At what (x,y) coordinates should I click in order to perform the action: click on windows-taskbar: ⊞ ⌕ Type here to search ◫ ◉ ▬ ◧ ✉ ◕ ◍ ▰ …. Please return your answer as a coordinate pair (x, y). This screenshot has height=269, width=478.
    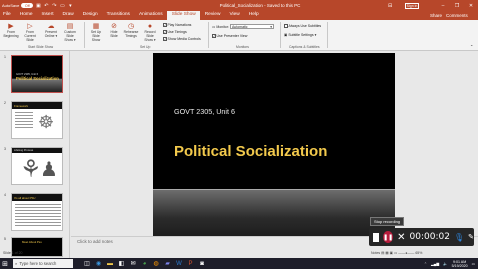
    Looking at the image, I should click on (239, 263).